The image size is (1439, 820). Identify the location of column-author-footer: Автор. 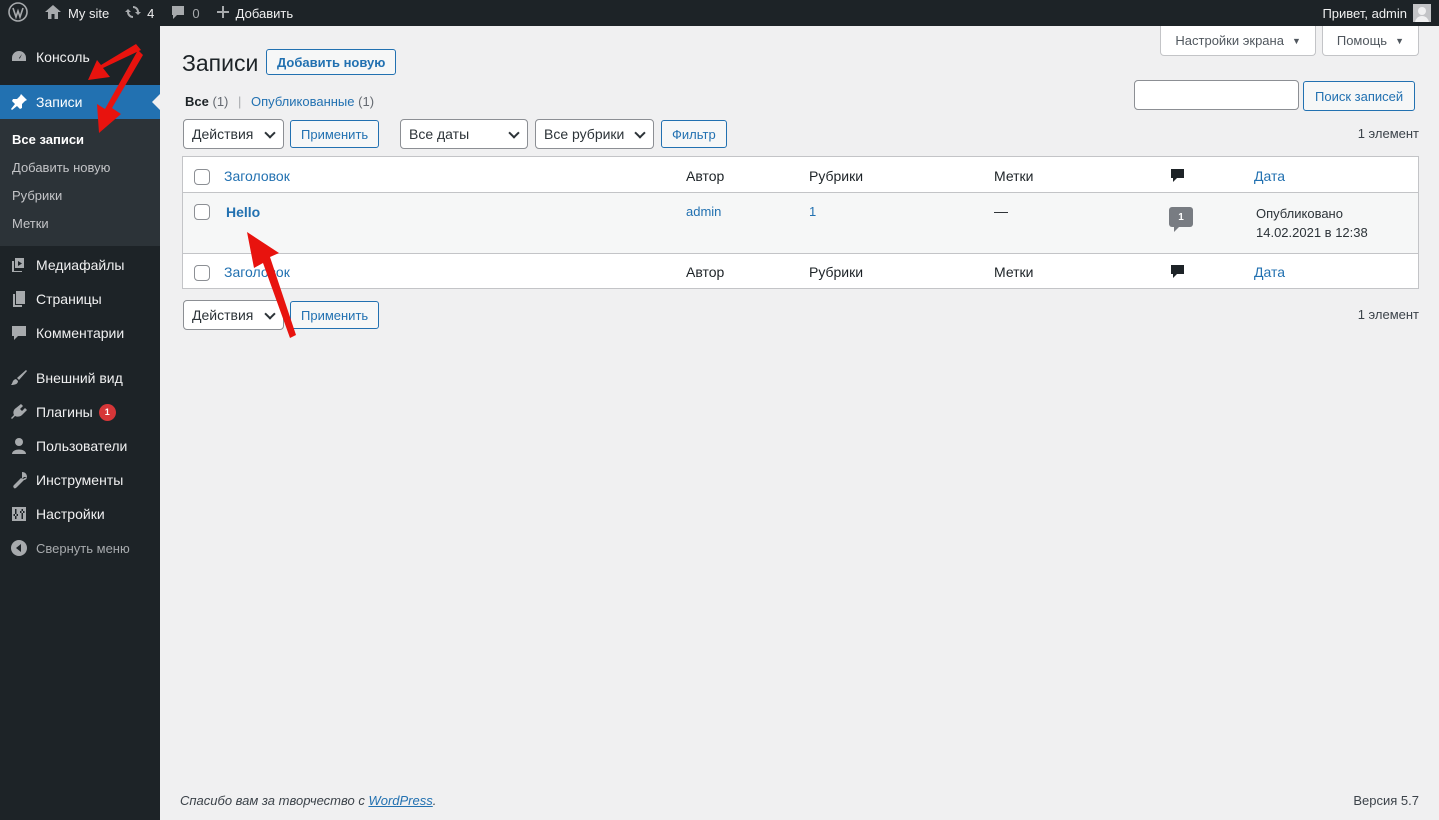
(705, 272).